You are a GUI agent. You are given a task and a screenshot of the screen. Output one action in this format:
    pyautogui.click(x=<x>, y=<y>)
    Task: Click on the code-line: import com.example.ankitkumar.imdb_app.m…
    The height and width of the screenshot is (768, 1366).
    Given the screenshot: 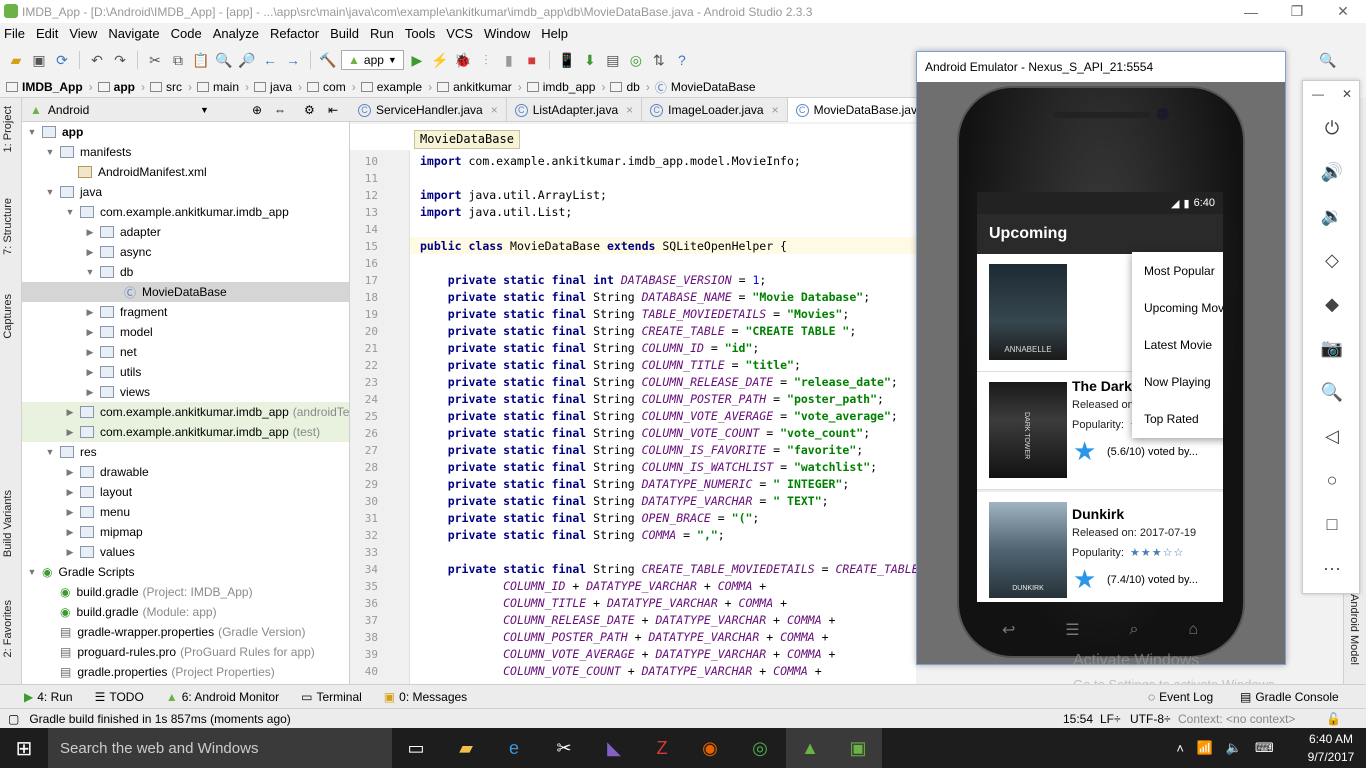 What is the action you would take?
    pyautogui.click(x=610, y=161)
    